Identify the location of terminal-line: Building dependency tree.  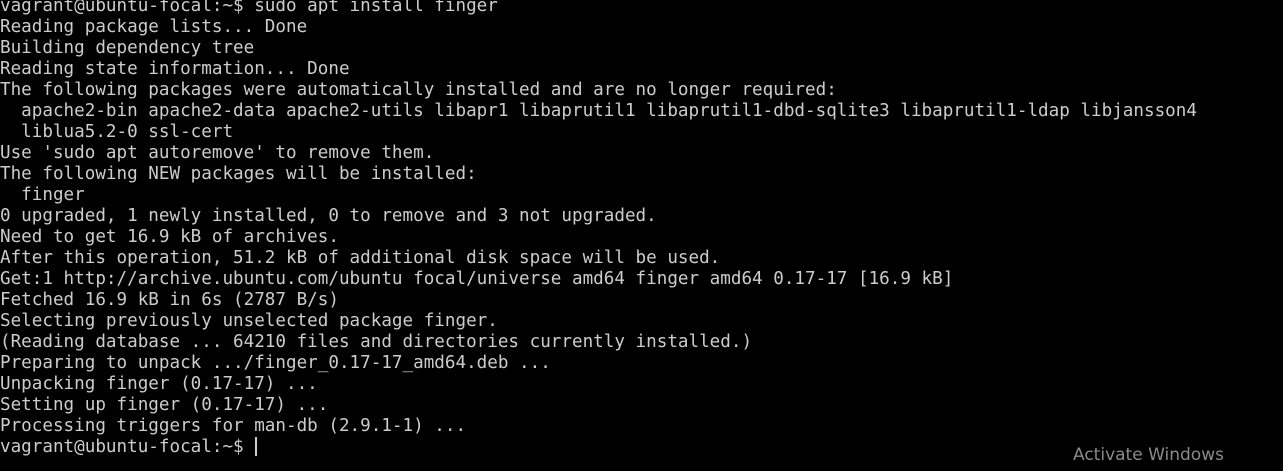
(127, 48).